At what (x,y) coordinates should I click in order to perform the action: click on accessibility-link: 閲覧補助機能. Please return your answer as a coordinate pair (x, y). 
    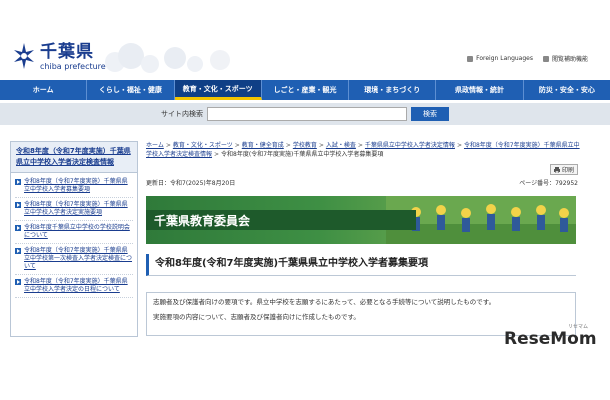
    Looking at the image, I should click on (565, 58).